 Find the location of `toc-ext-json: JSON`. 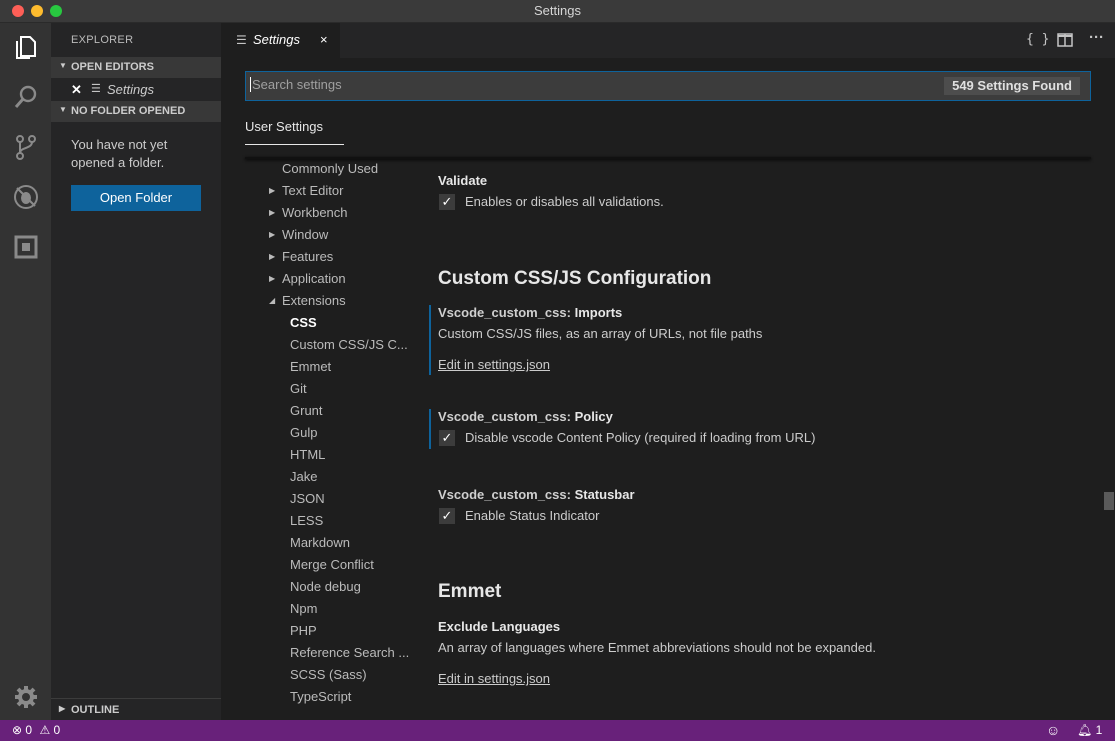

toc-ext-json: JSON is located at coordinates (307, 498).